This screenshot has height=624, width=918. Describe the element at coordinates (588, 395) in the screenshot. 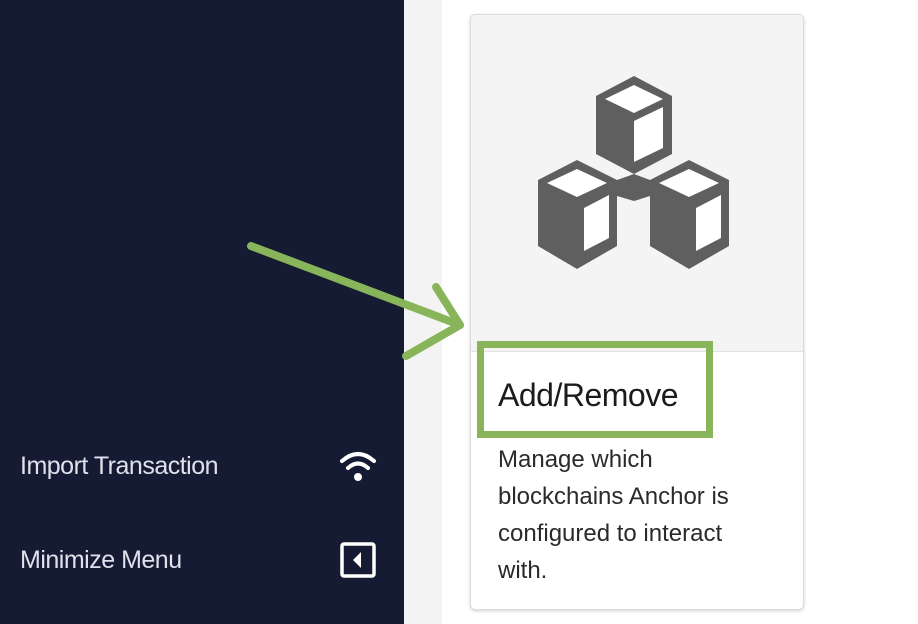

I see `card-title: Add/Remove` at that location.